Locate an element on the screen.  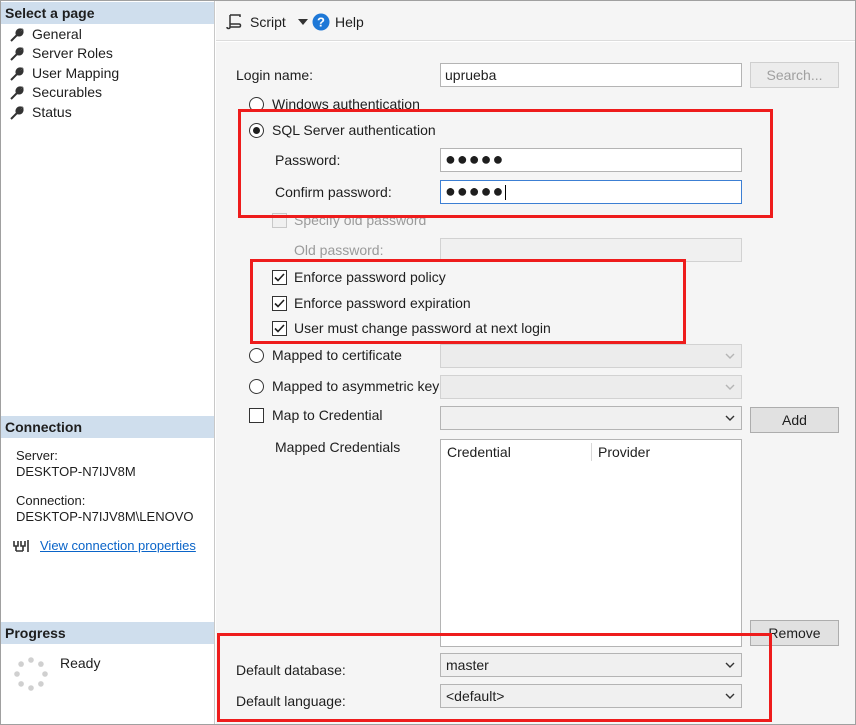
progress-header: Progress is located at coordinates (107, 633).